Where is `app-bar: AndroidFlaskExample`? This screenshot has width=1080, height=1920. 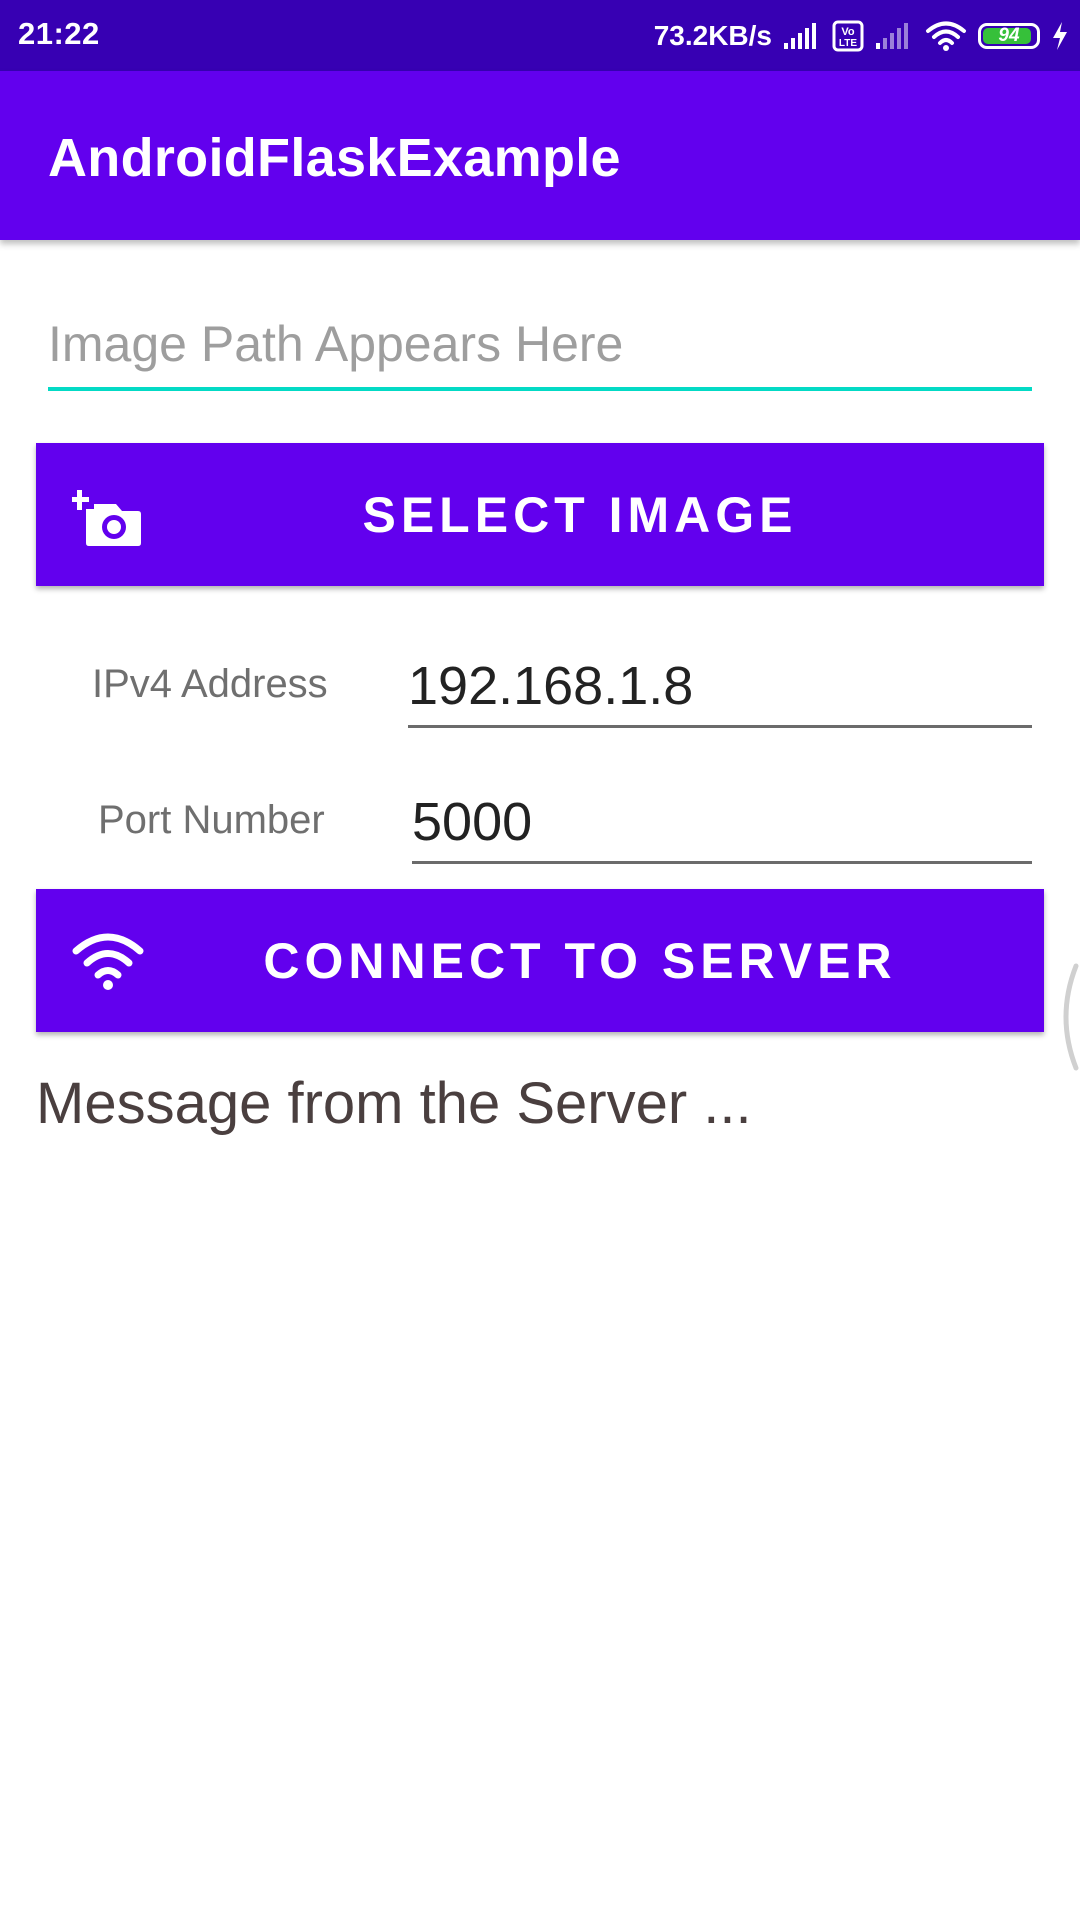
app-bar: AndroidFlaskExample is located at coordinates (540, 155).